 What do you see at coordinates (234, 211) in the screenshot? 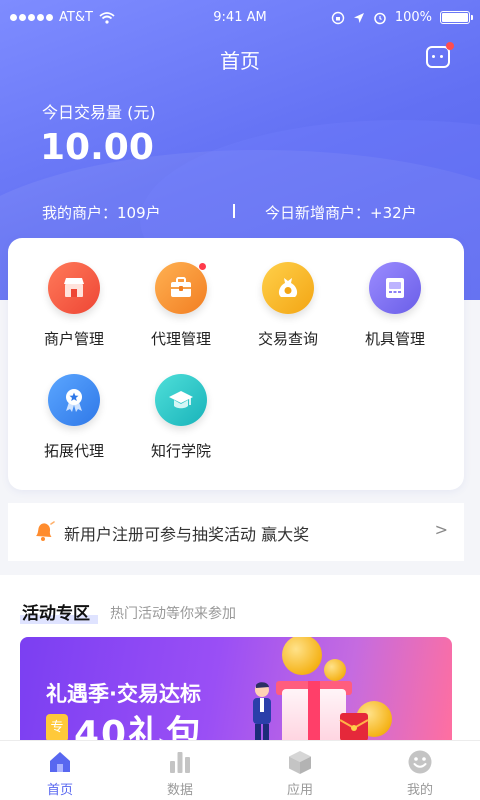
I see `stat-divider` at bounding box center [234, 211].